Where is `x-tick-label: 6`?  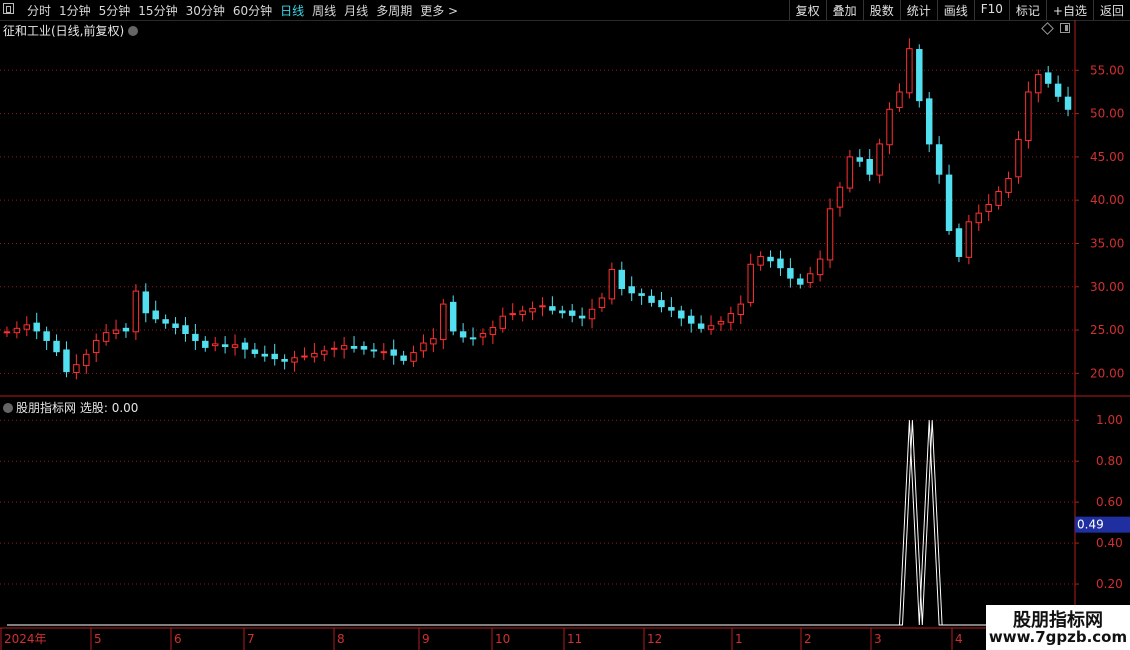 x-tick-label: 6 is located at coordinates (178, 639).